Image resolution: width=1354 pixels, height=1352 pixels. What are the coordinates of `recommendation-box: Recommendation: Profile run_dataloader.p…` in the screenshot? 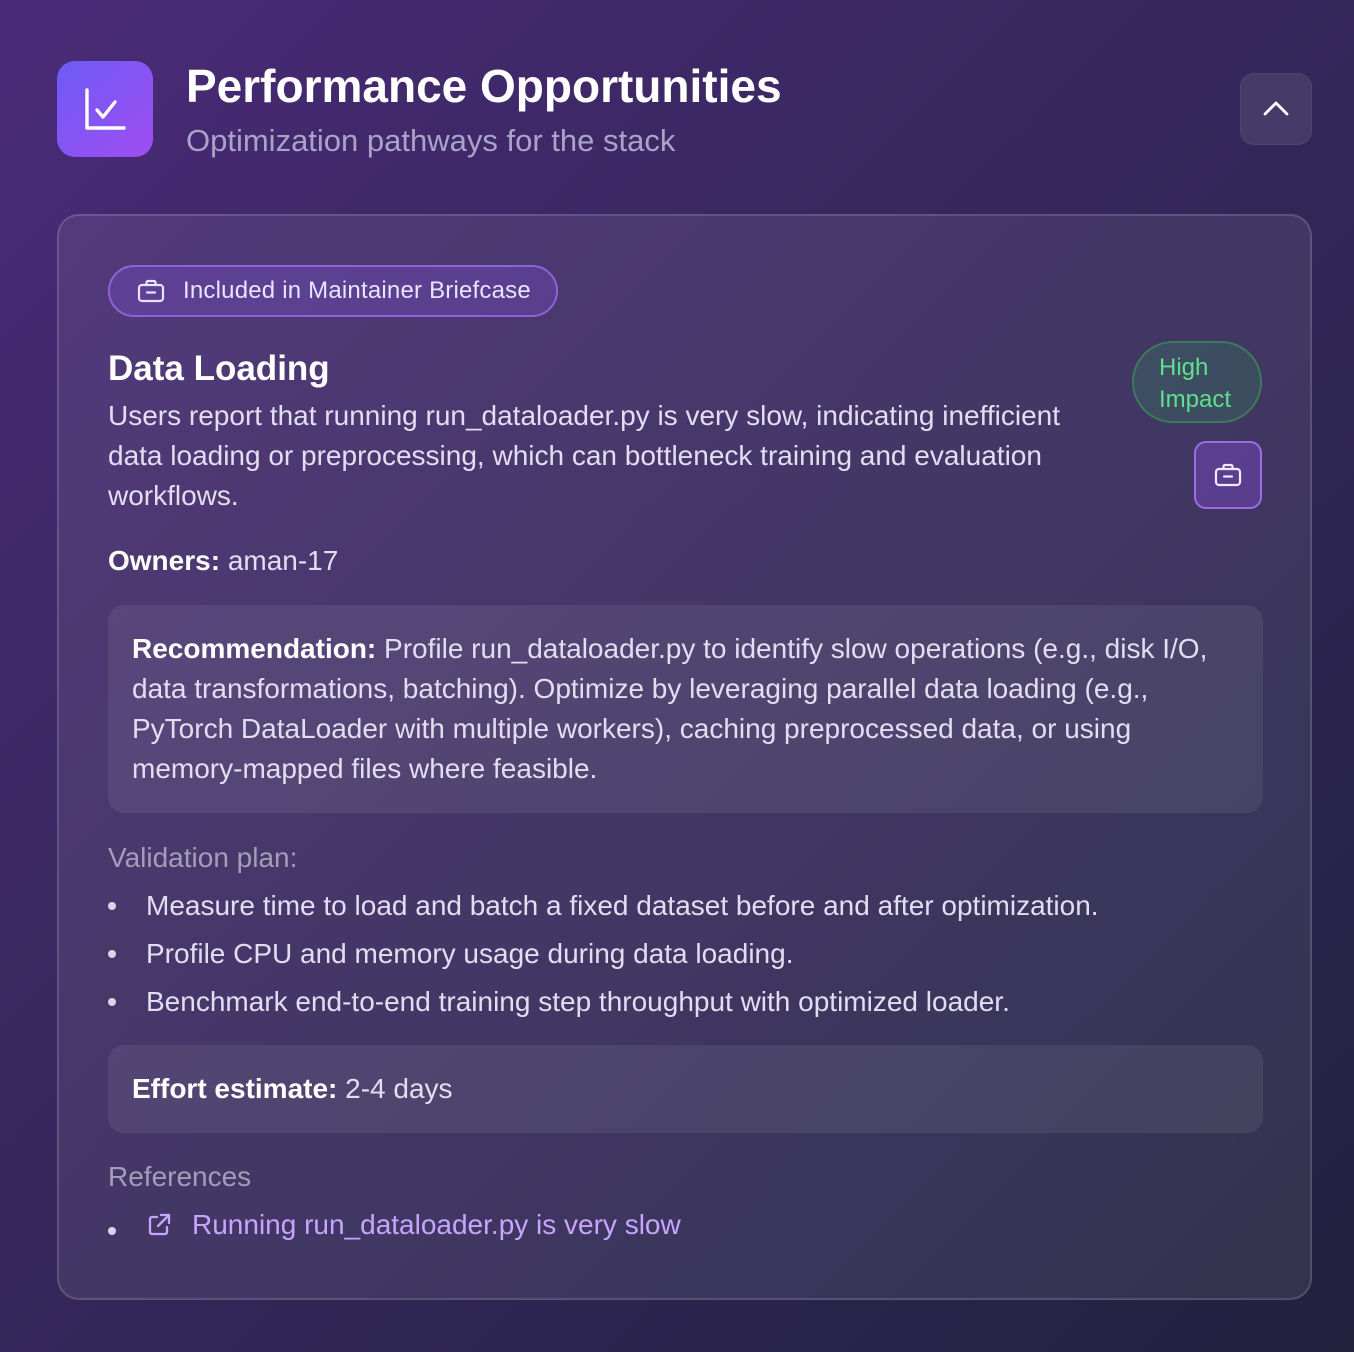 It's located at (685, 709).